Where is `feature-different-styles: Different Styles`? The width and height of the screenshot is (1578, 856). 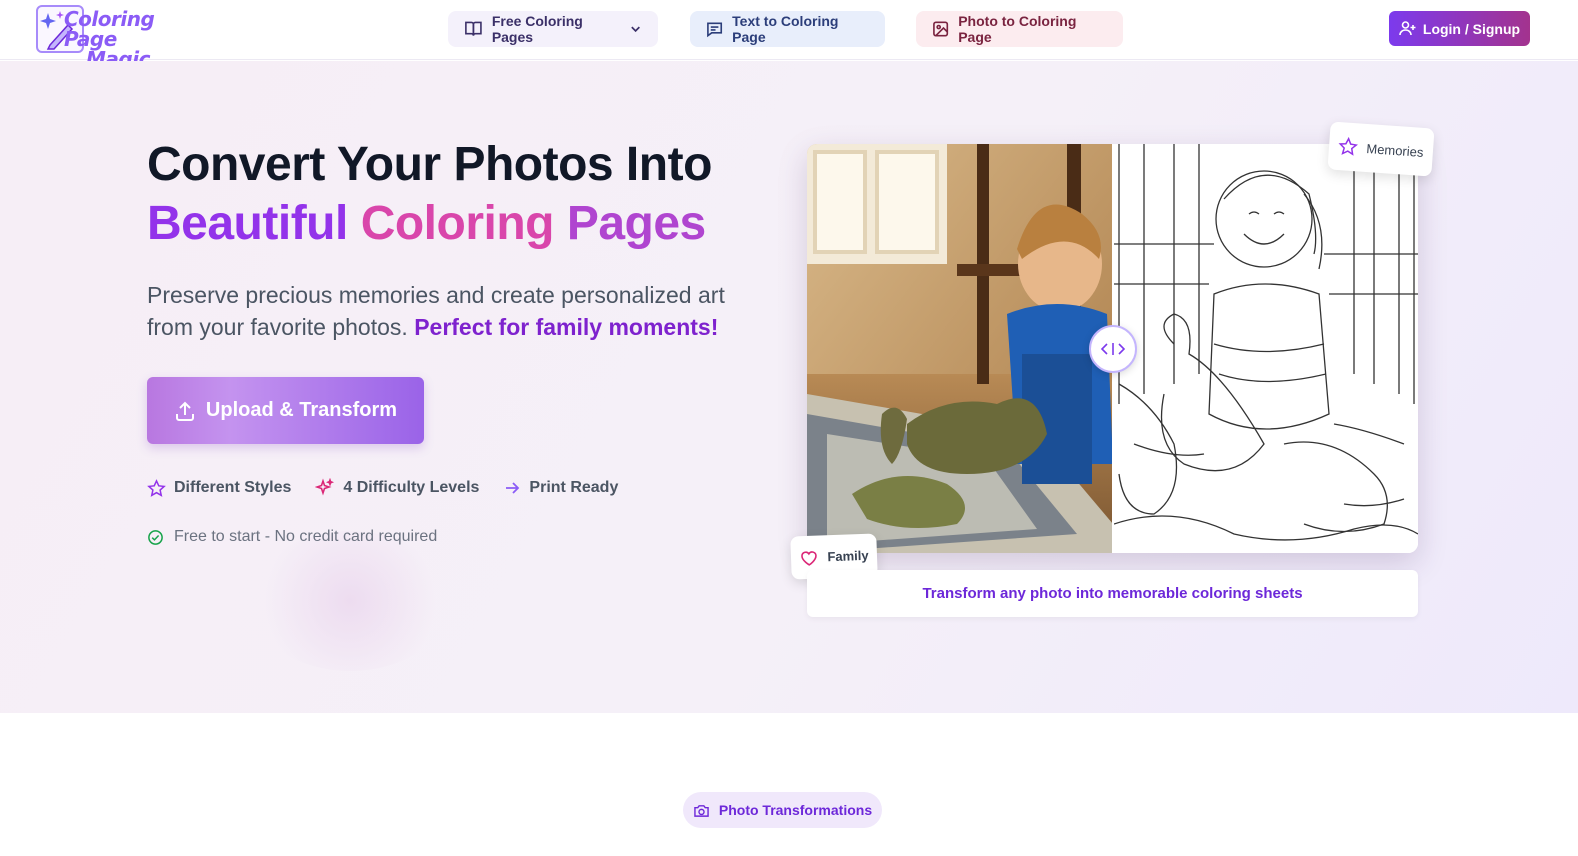 feature-different-styles: Different Styles is located at coordinates (219, 488).